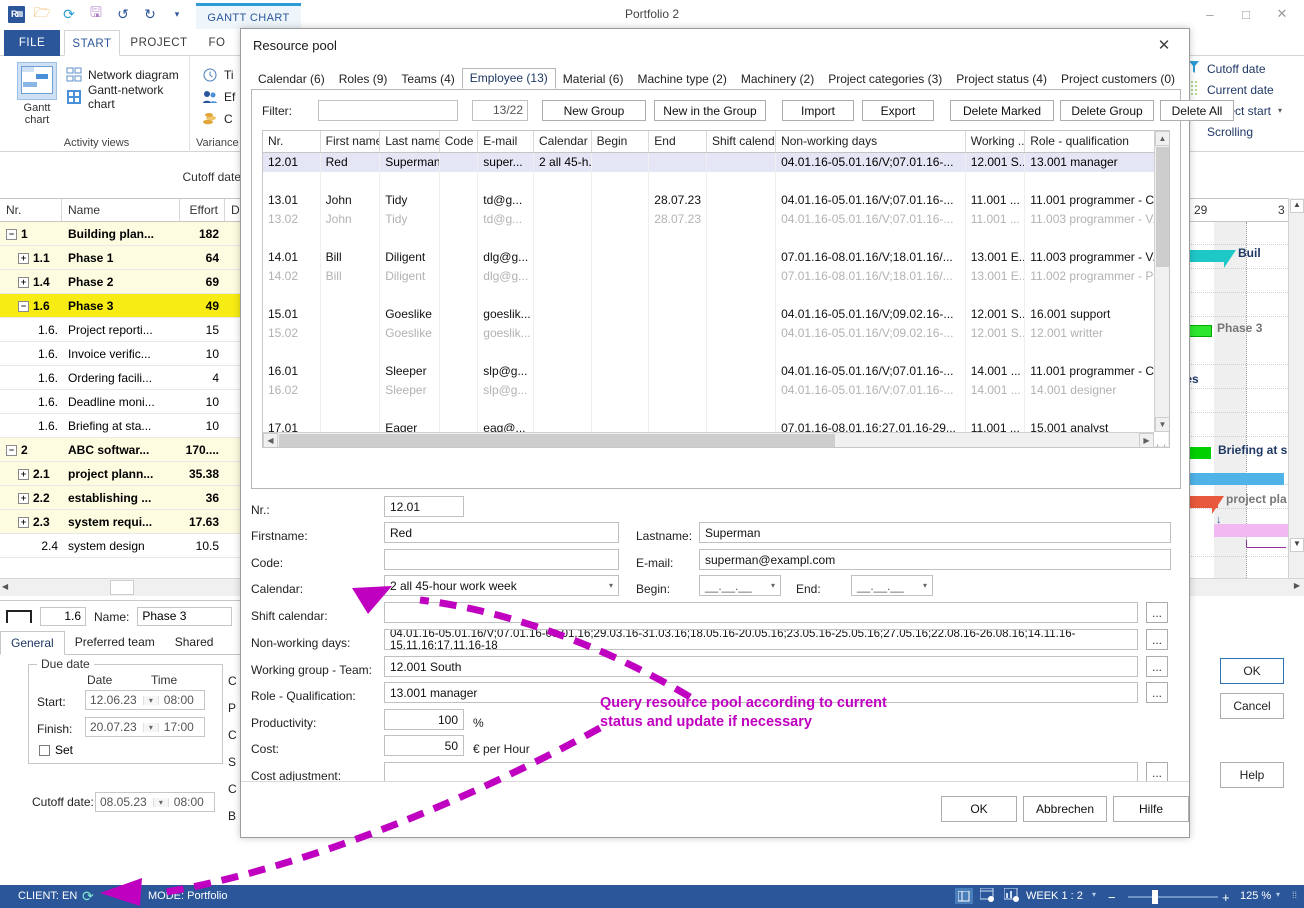  I want to click on delete-group-button: Delete Group, so click(1107, 110).